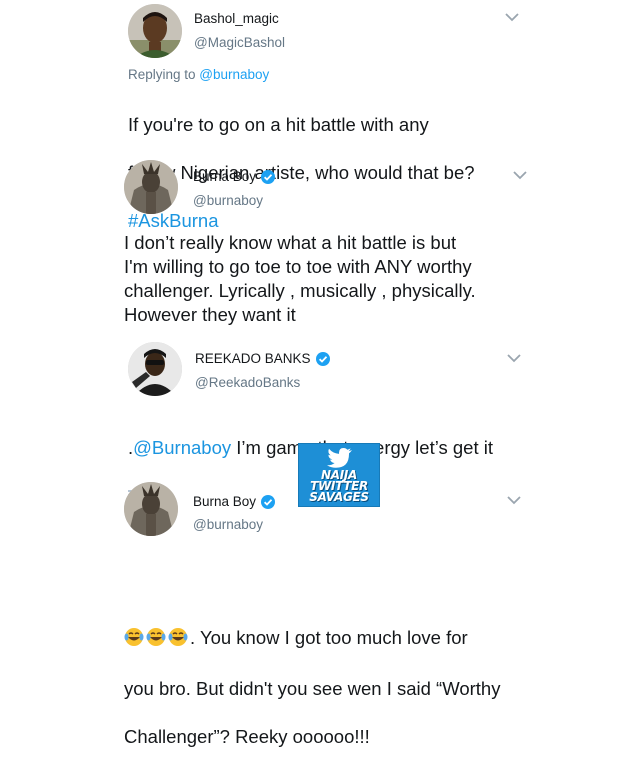 This screenshot has height=773, width=640. I want to click on user-handle: @MagicBashol, so click(239, 42).